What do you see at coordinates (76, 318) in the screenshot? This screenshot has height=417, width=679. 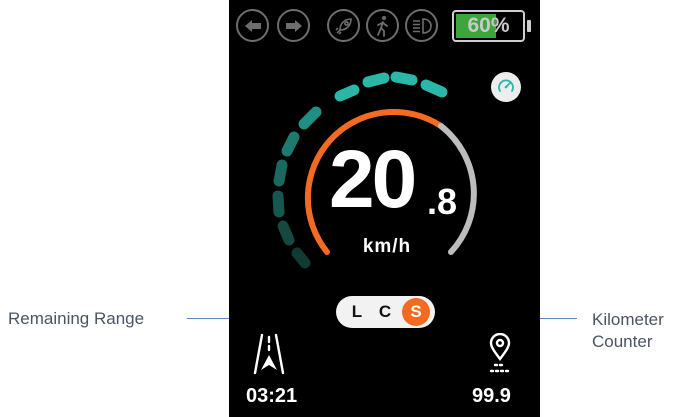 I see `remaining-range-annotation: Remaining Range` at bounding box center [76, 318].